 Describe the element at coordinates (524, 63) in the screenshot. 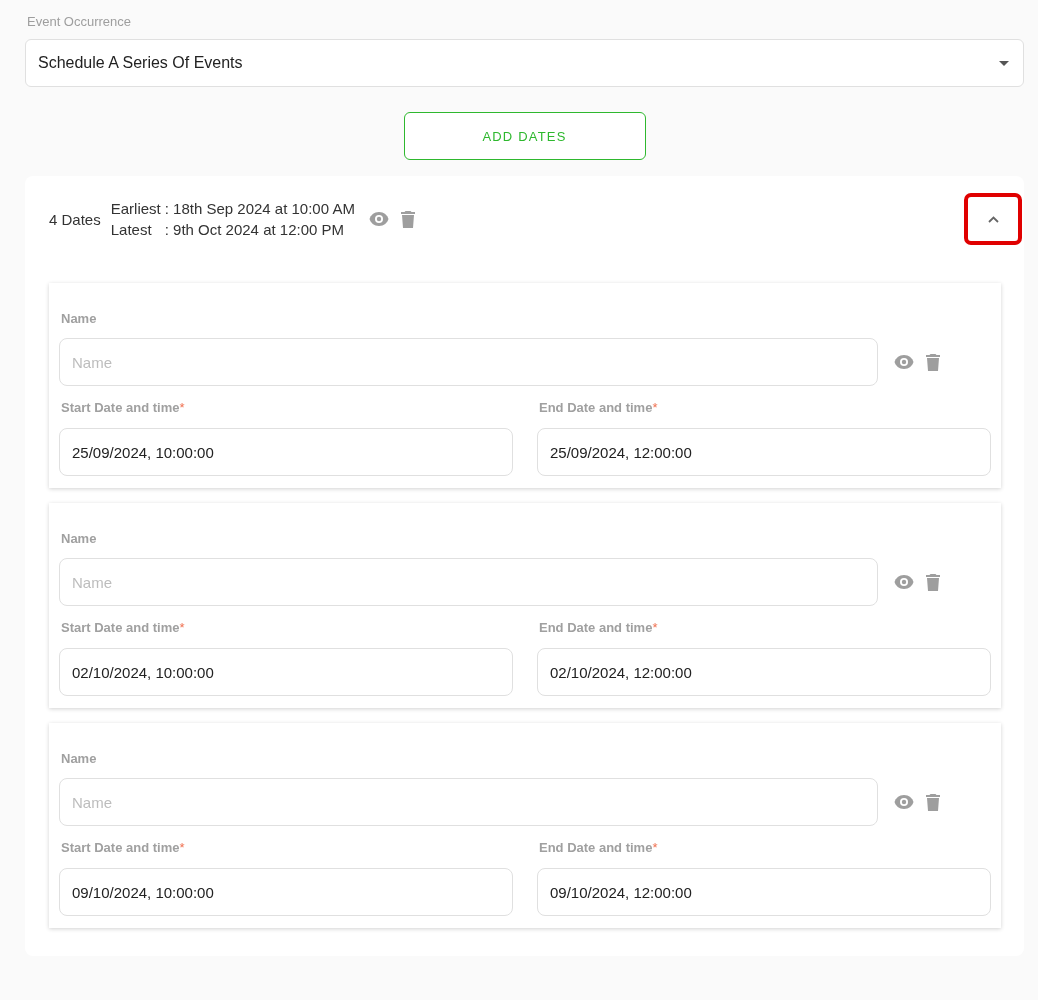

I see `occurrence-select: Schedule A Series Of Events` at that location.